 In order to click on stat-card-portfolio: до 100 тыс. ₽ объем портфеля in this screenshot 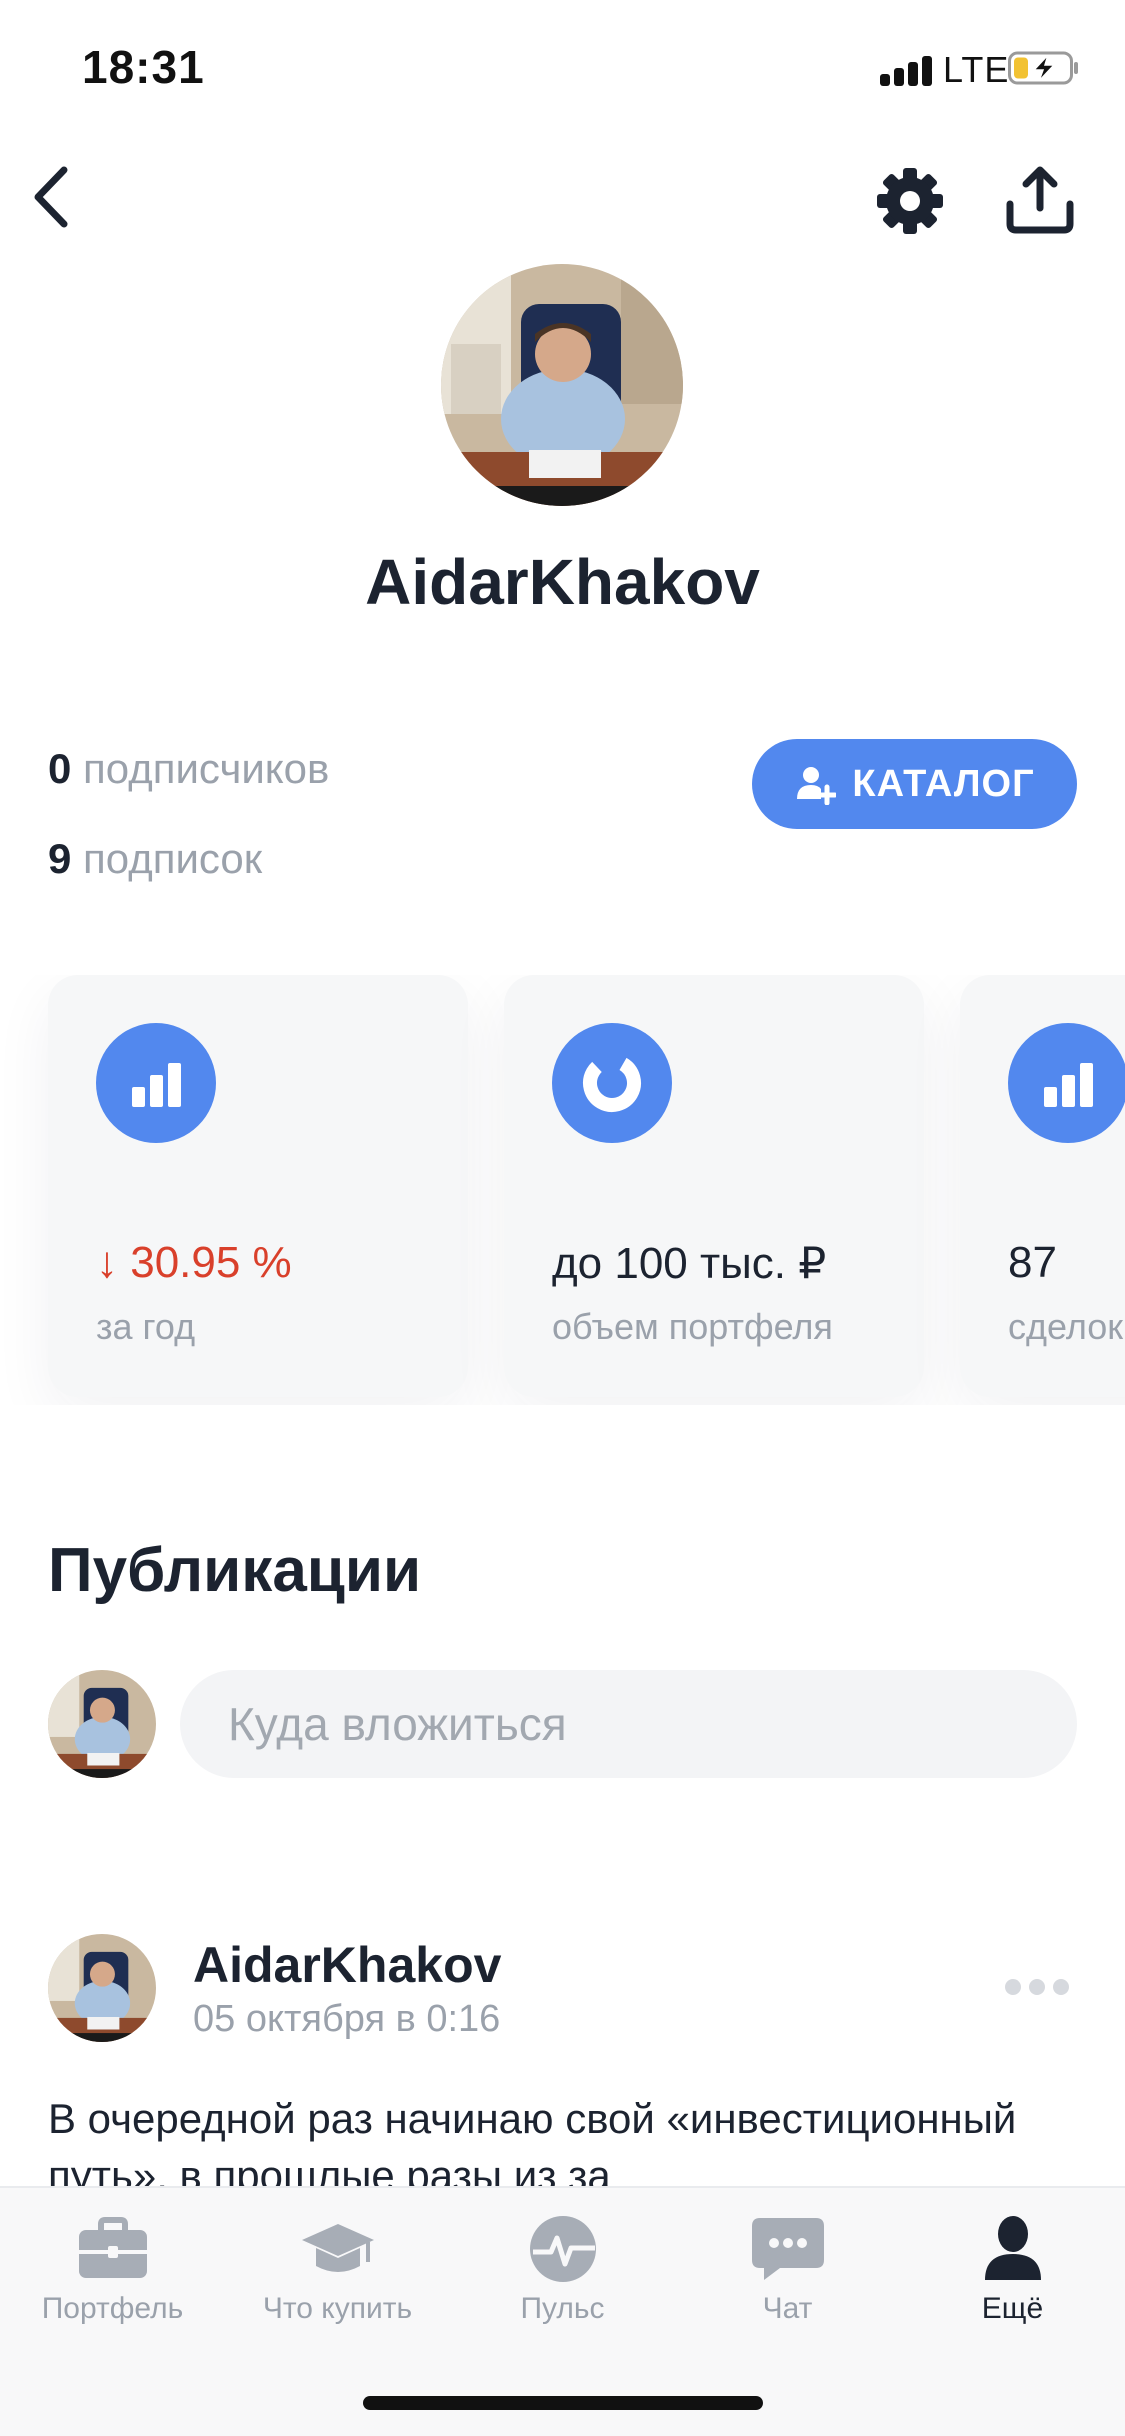, I will do `click(714, 1186)`.